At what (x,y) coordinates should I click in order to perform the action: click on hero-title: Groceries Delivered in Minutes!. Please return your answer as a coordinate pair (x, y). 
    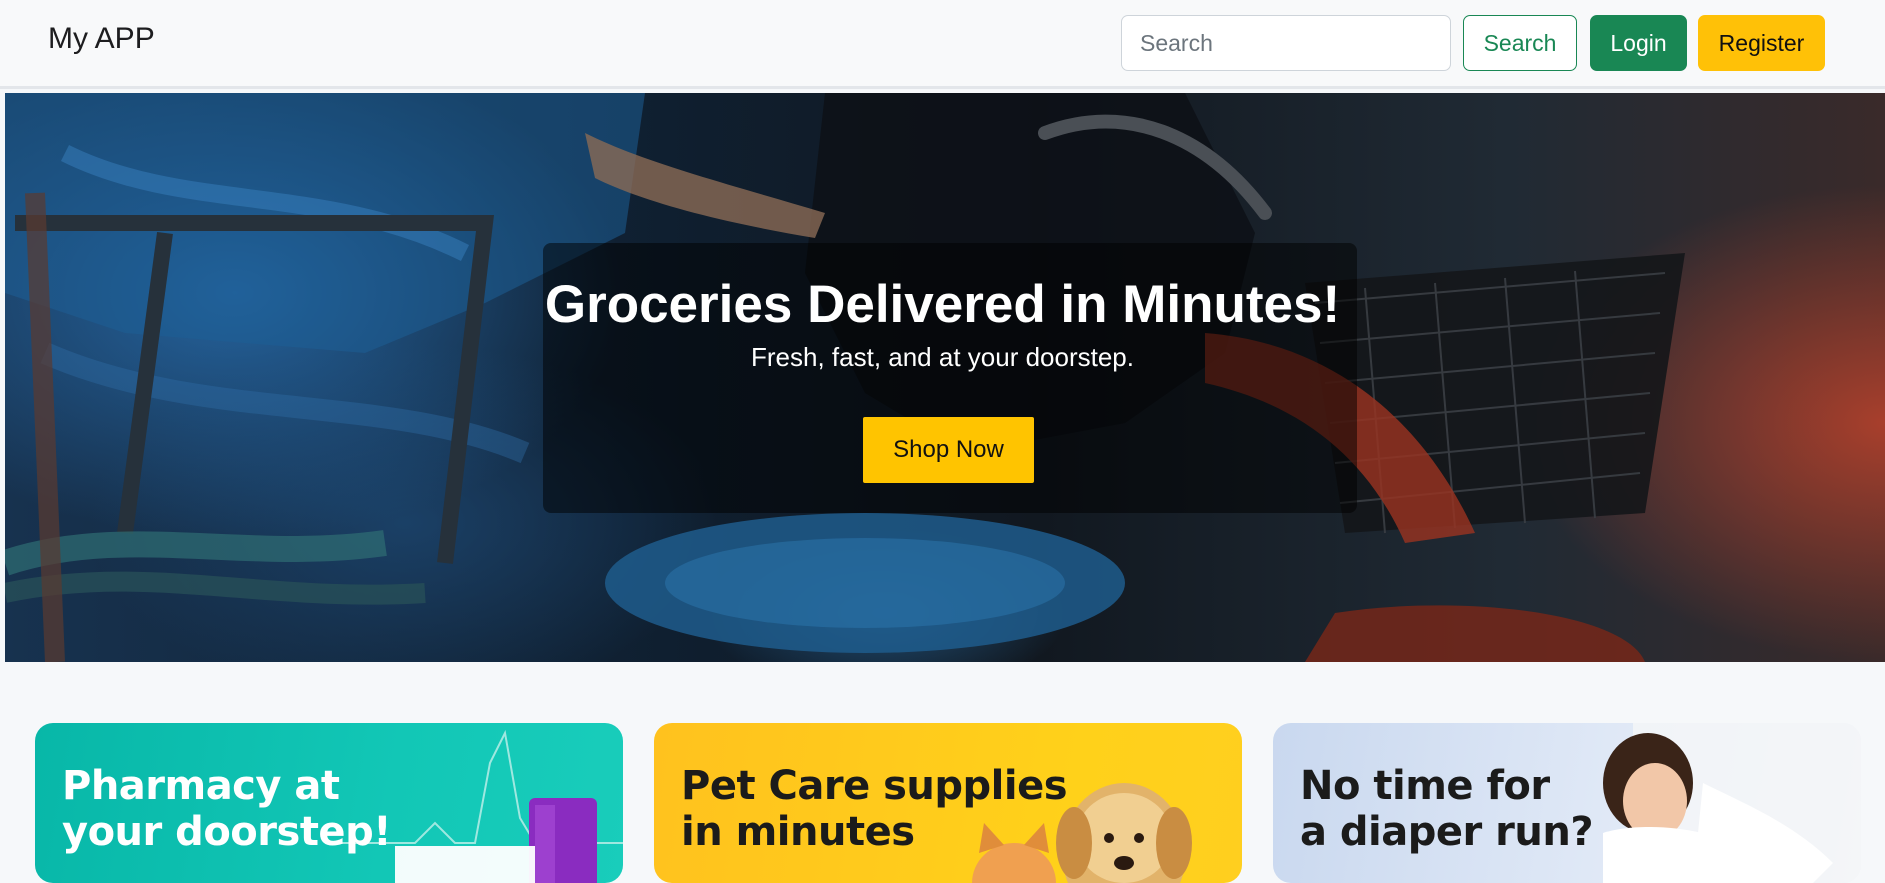
    Looking at the image, I should click on (942, 304).